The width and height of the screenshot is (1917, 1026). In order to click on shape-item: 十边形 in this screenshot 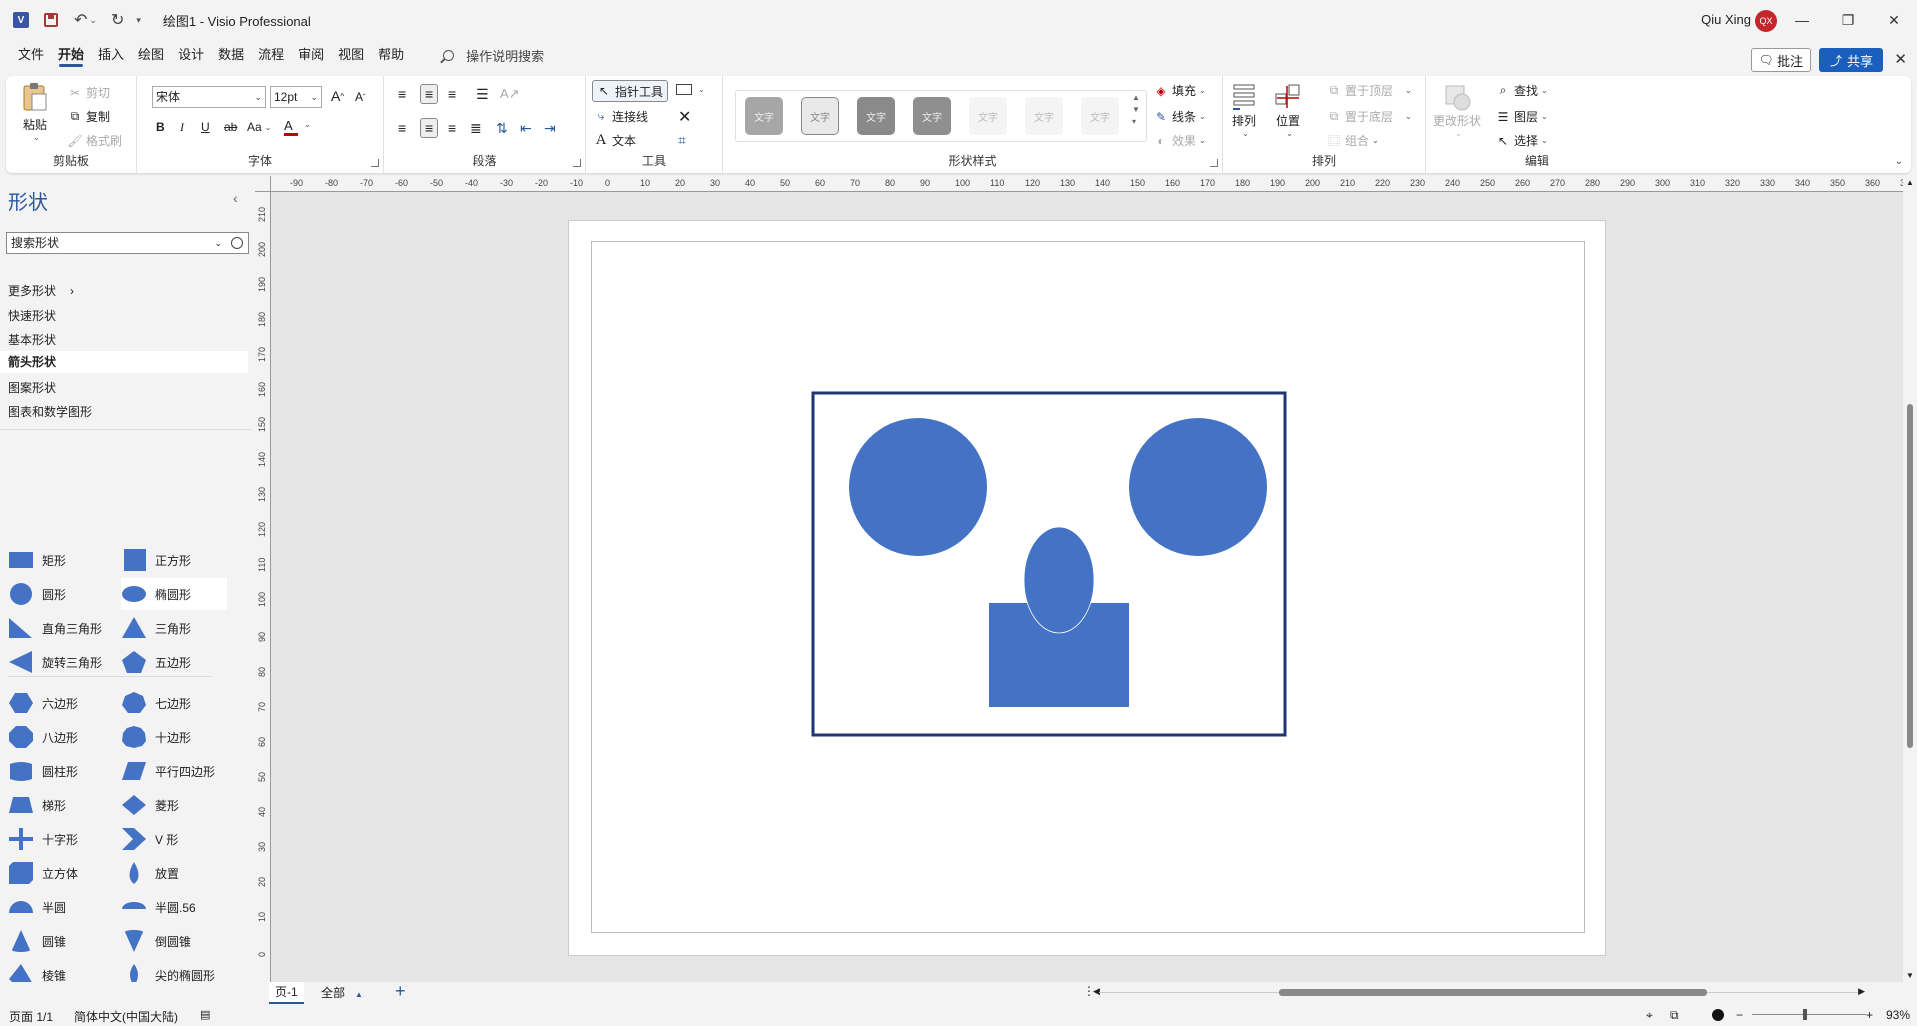, I will do `click(174, 737)`.